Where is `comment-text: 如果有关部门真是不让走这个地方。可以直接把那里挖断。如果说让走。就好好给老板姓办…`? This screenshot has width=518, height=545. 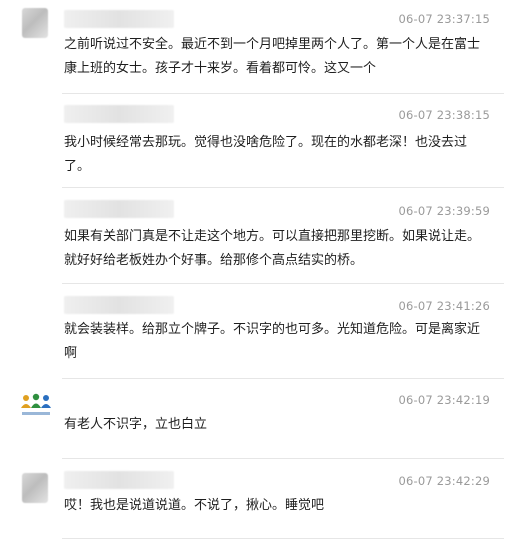
comment-text: 如果有关部门真是不让走这个地方。可以直接把那里挖断。如果说让走。就好好给老板姓办… is located at coordinates (272, 248).